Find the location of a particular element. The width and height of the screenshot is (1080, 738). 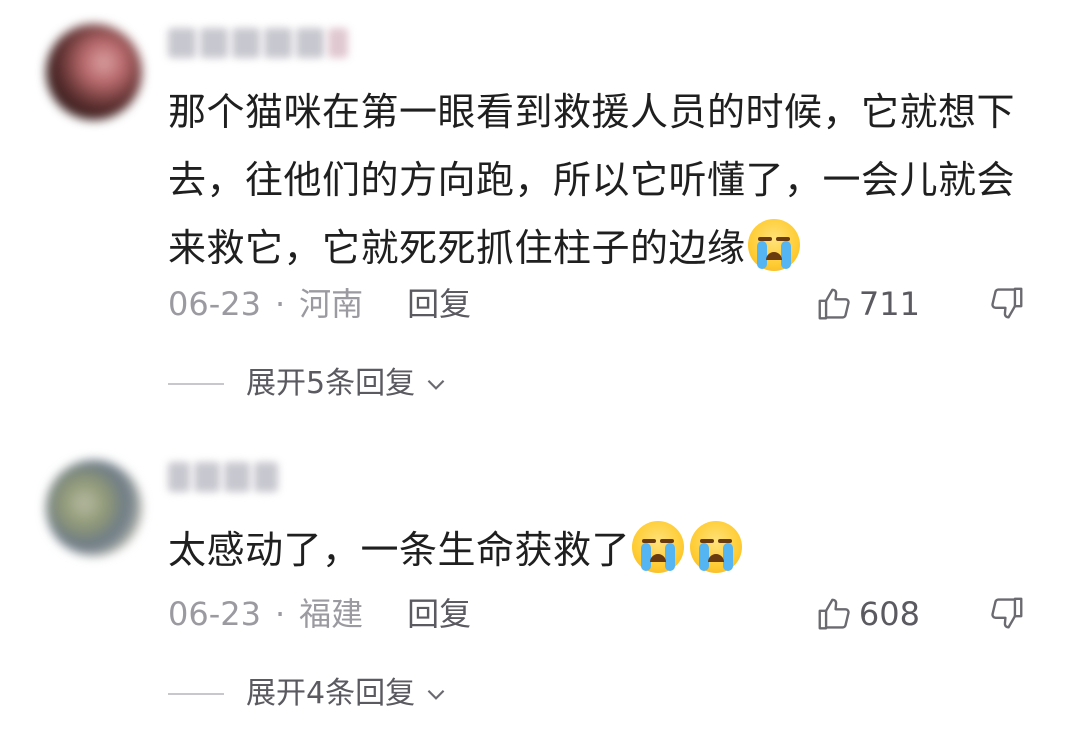

like-button: 608 is located at coordinates (867, 614).